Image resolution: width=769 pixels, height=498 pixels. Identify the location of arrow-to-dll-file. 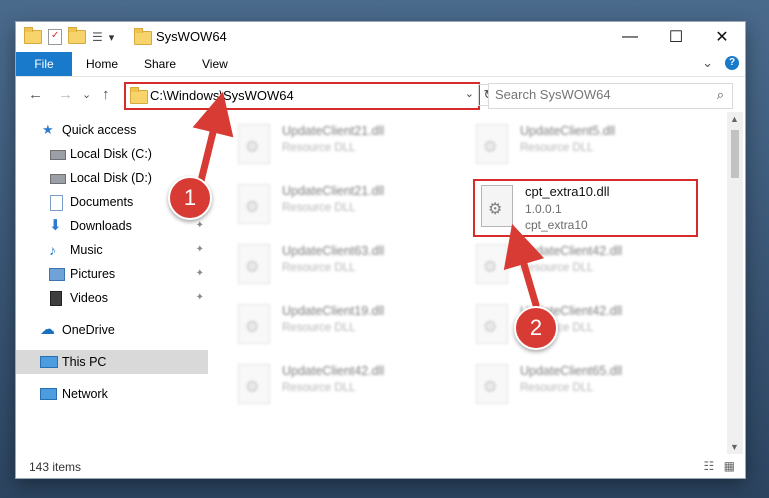
(524, 266).